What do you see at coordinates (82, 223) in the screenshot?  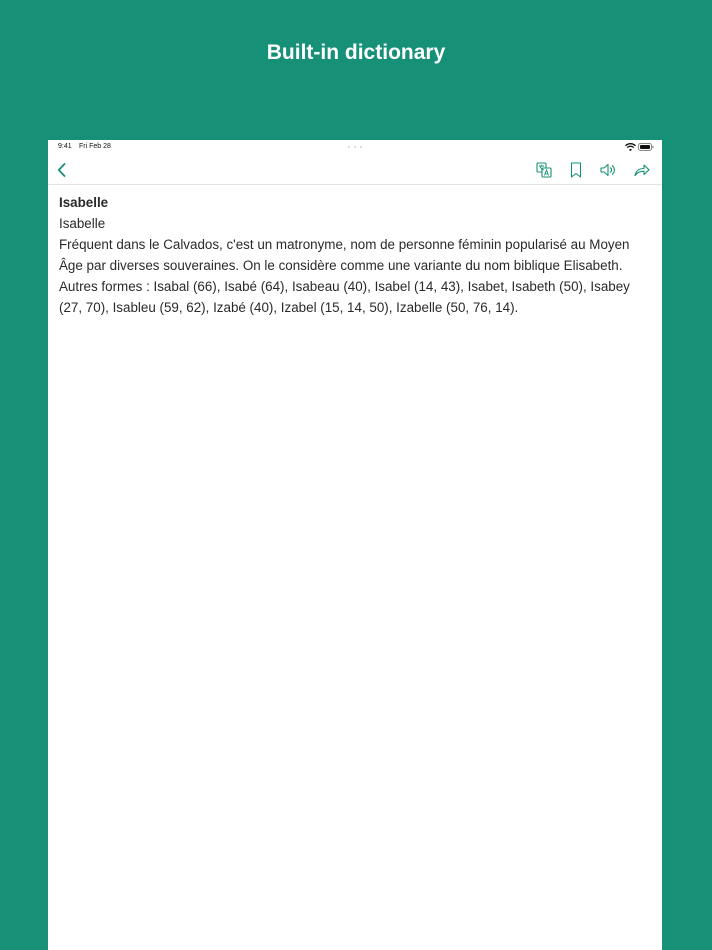 I see `entry-subheading: Isabelle` at bounding box center [82, 223].